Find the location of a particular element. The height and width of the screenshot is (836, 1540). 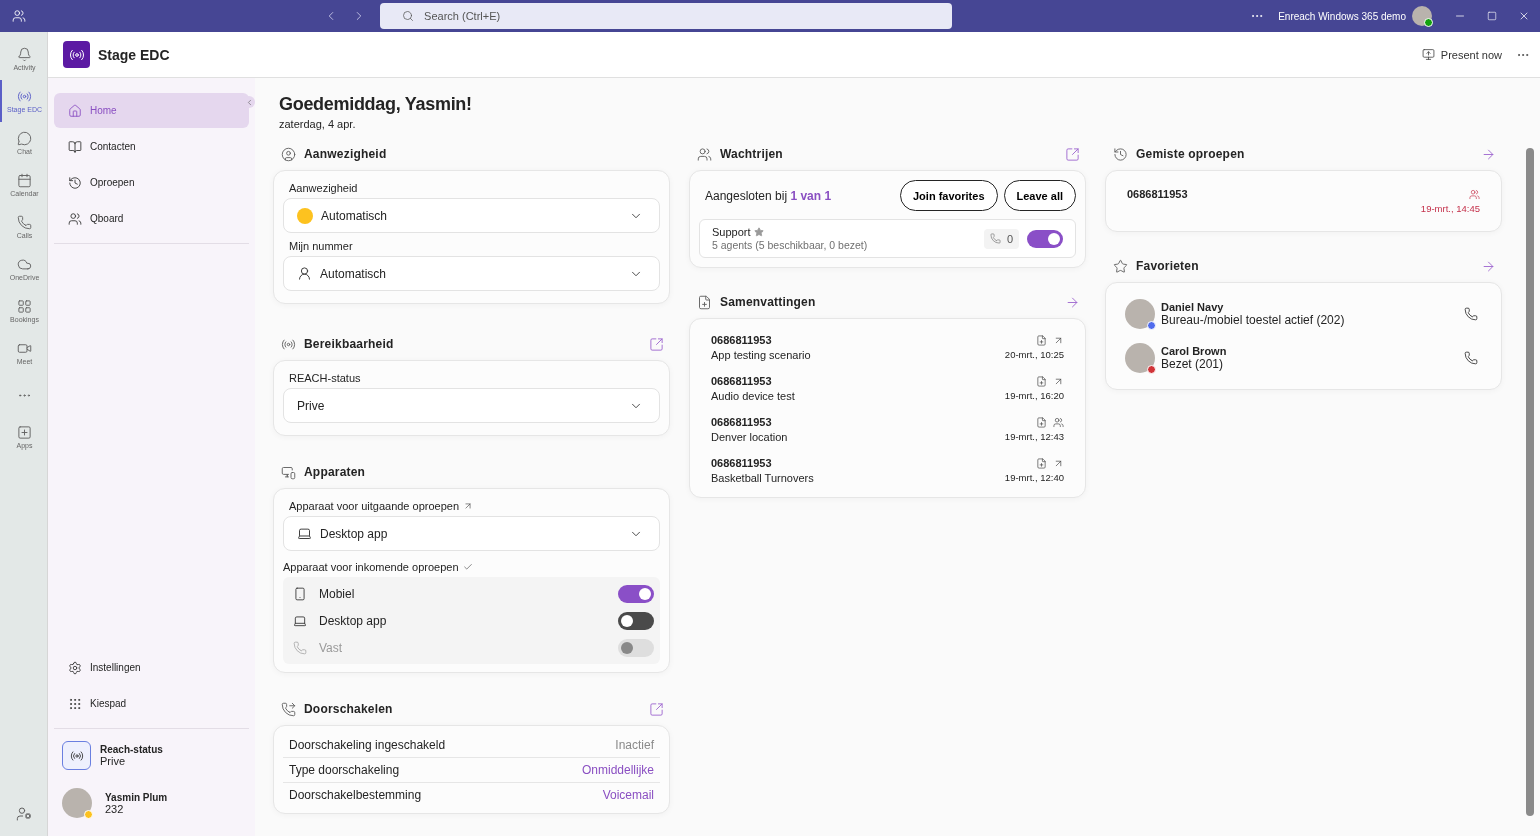

nav-item: Home is located at coordinates (151, 110).